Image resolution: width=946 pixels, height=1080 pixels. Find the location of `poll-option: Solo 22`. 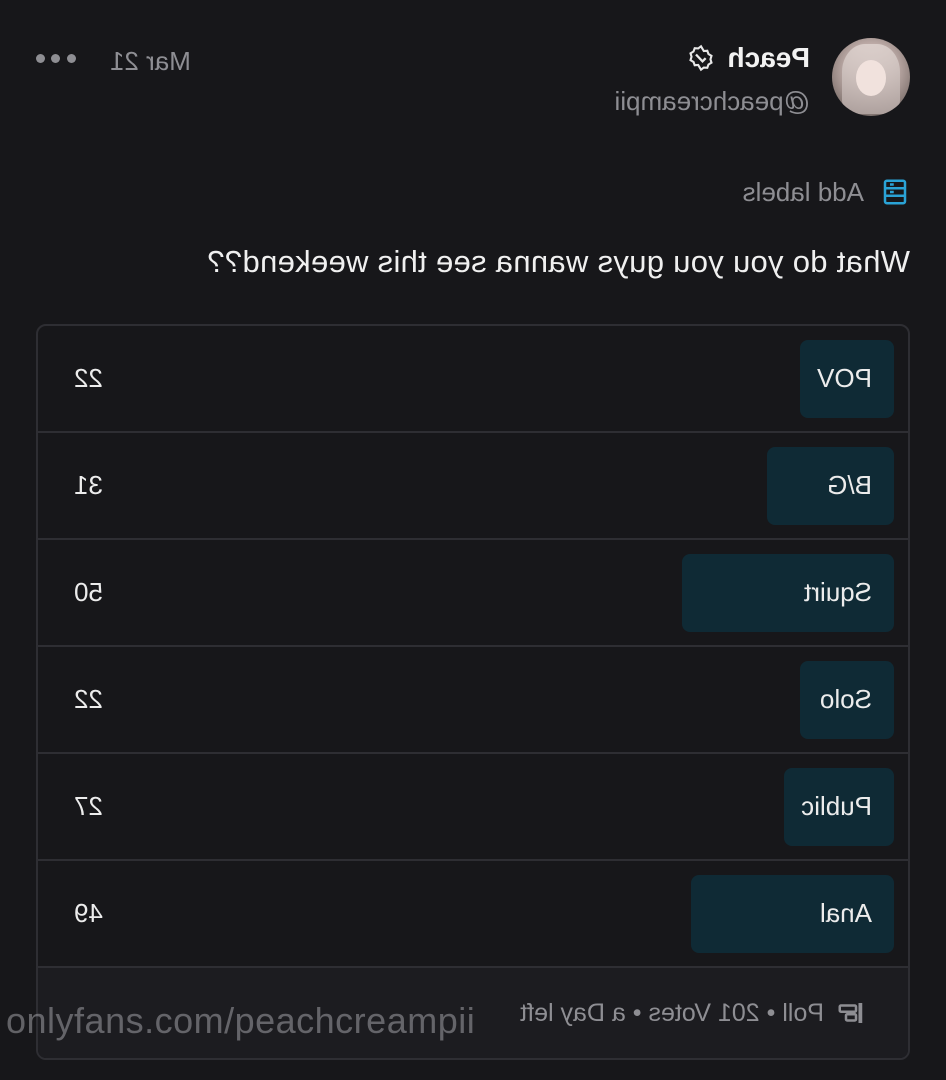

poll-option: Solo 22 is located at coordinates (473, 700).